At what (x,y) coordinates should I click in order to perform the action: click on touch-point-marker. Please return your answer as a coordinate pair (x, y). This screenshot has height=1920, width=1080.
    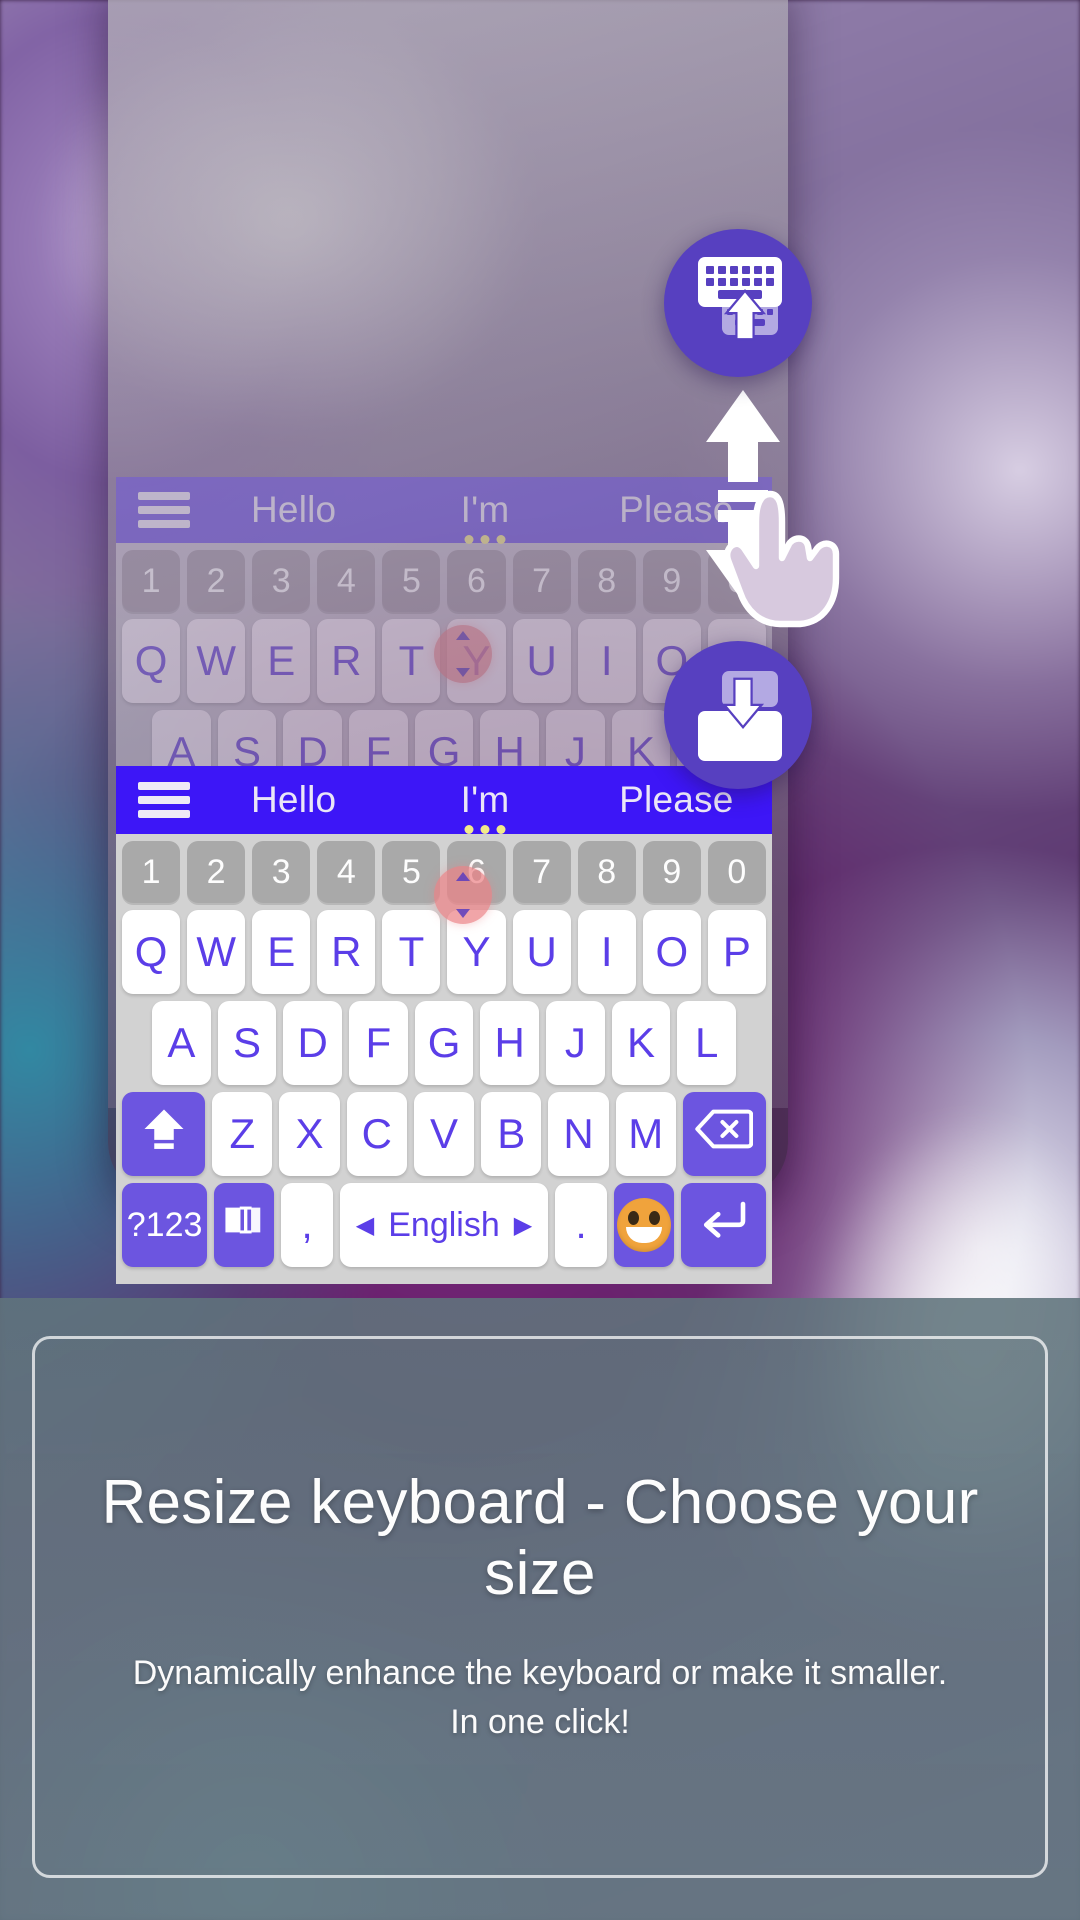
    Looking at the image, I should click on (463, 895).